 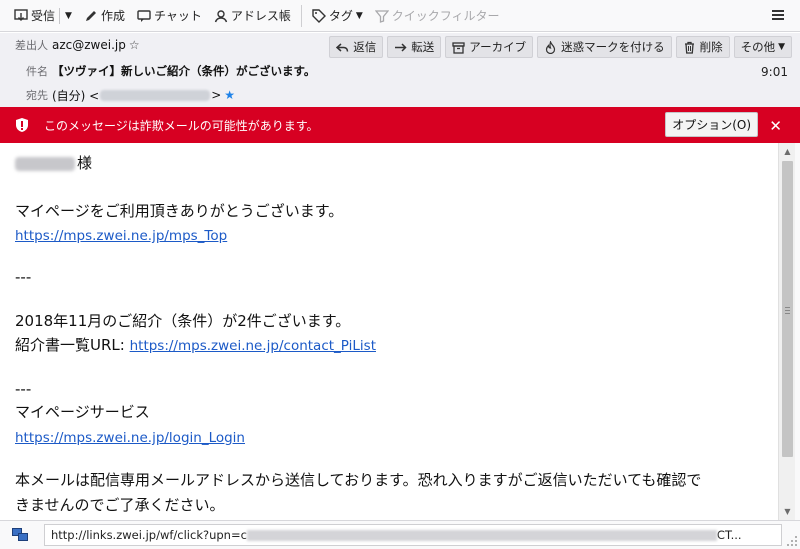 I want to click on vertical-scrollbar: ▲ ▼, so click(x=786, y=331).